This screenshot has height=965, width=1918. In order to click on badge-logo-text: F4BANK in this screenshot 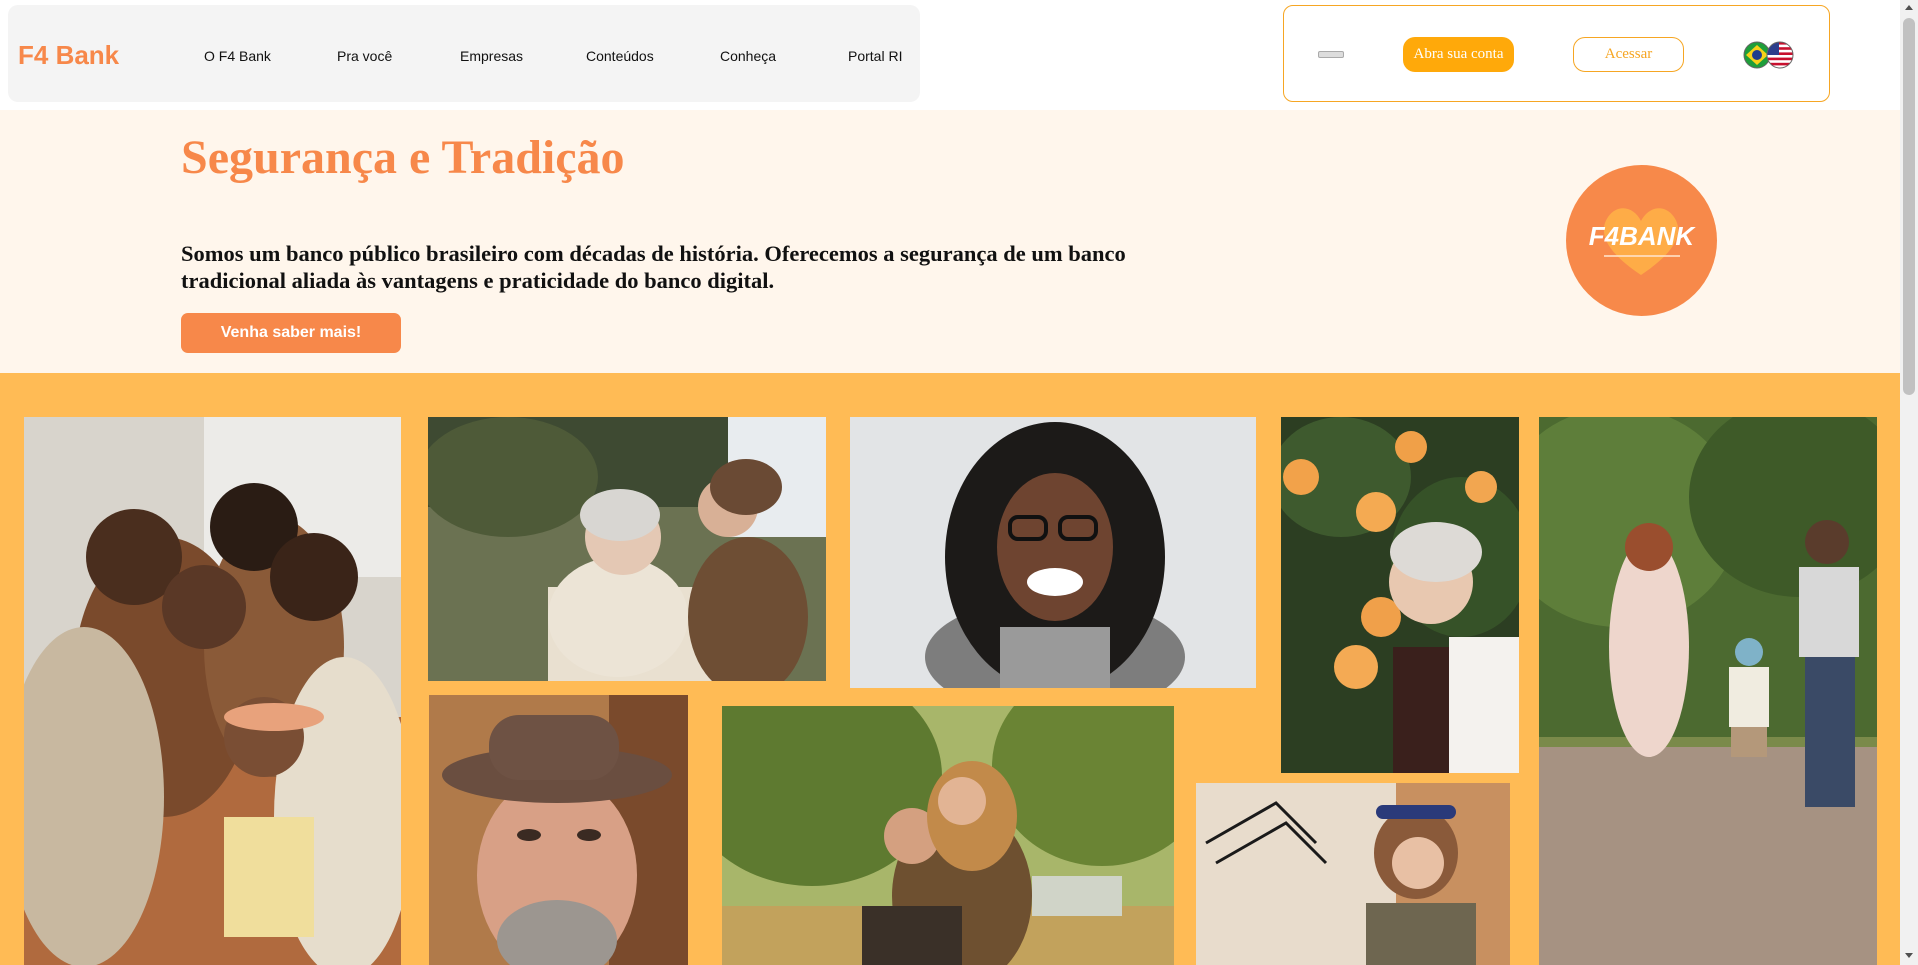, I will do `click(1643, 236)`.